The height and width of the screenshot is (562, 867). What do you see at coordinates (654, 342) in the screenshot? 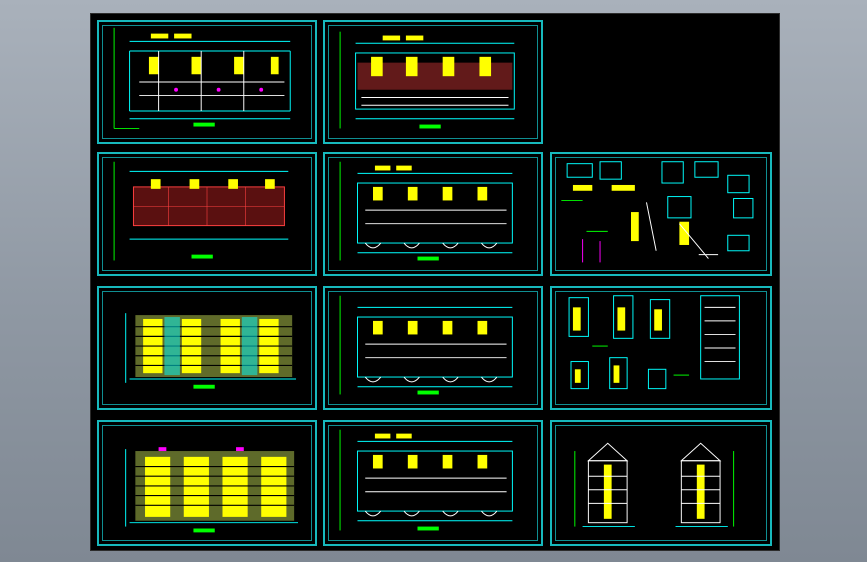
I see `section-details-drawing` at bounding box center [654, 342].